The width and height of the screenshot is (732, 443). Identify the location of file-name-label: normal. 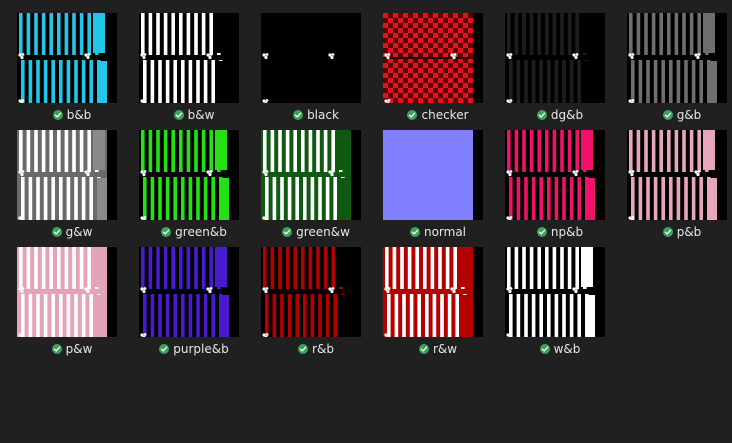
(445, 232).